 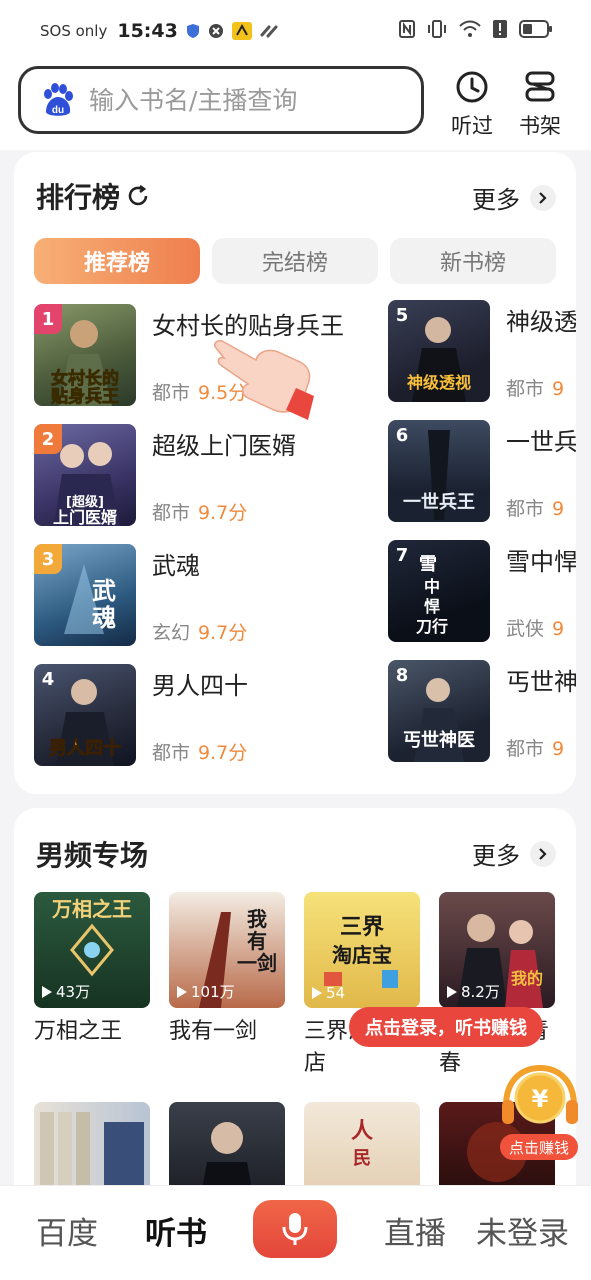 What do you see at coordinates (415, 1230) in the screenshot?
I see `nav-live: 直播` at bounding box center [415, 1230].